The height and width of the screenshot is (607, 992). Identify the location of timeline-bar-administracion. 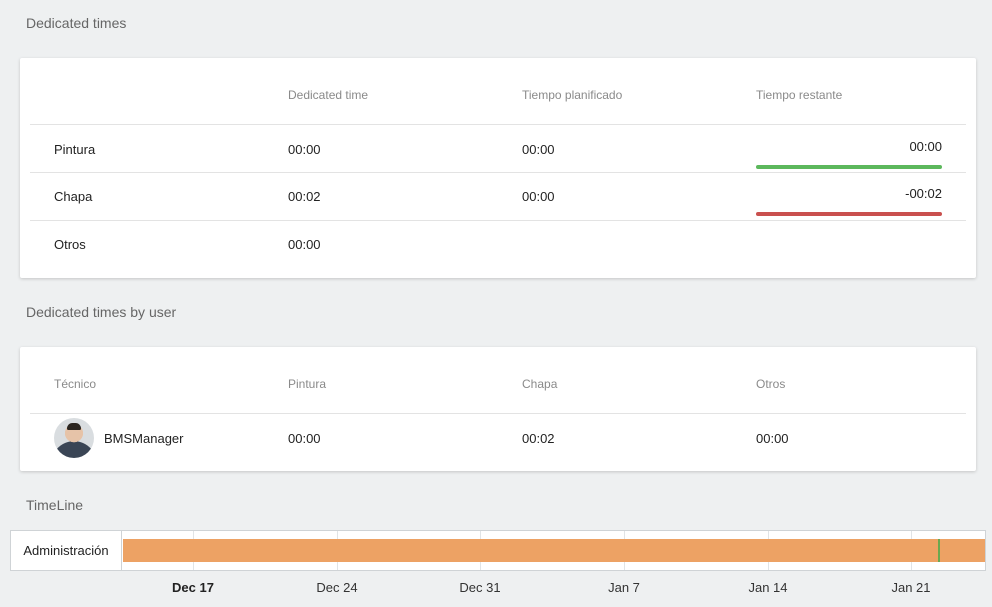
(554, 550).